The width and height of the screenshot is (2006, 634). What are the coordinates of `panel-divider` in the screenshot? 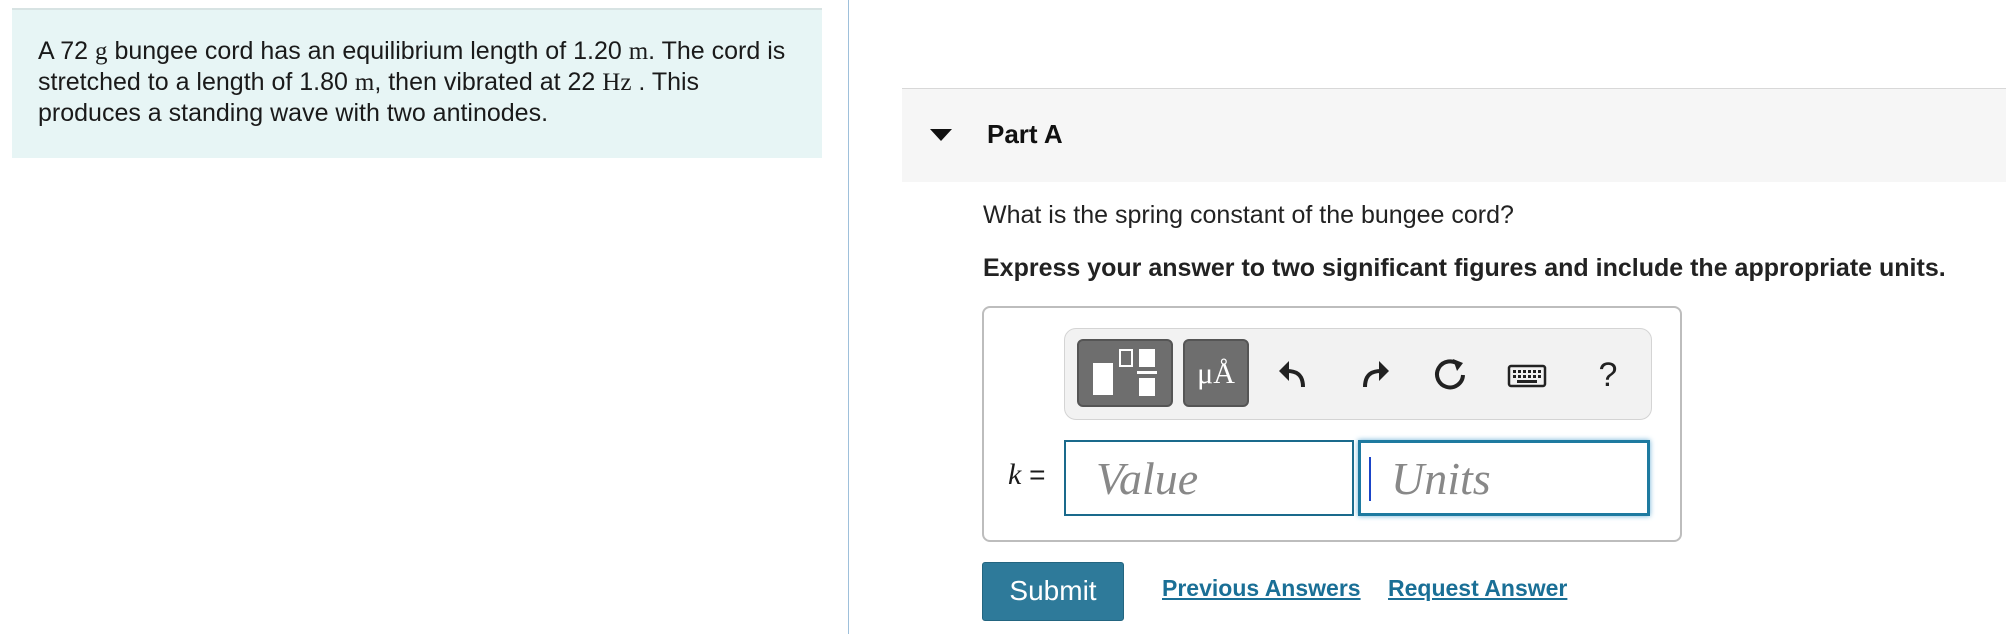 It's located at (848, 317).